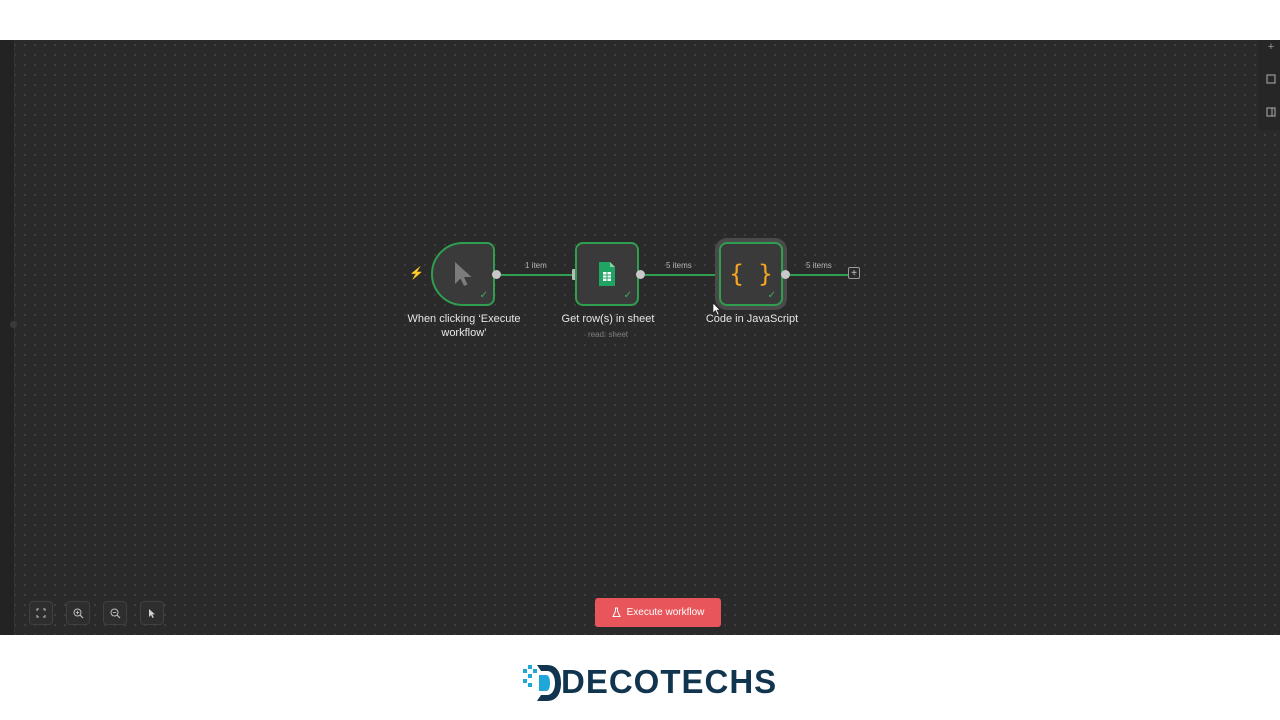  I want to click on node-label: When clicking ‘Execute workflow’, so click(464, 326).